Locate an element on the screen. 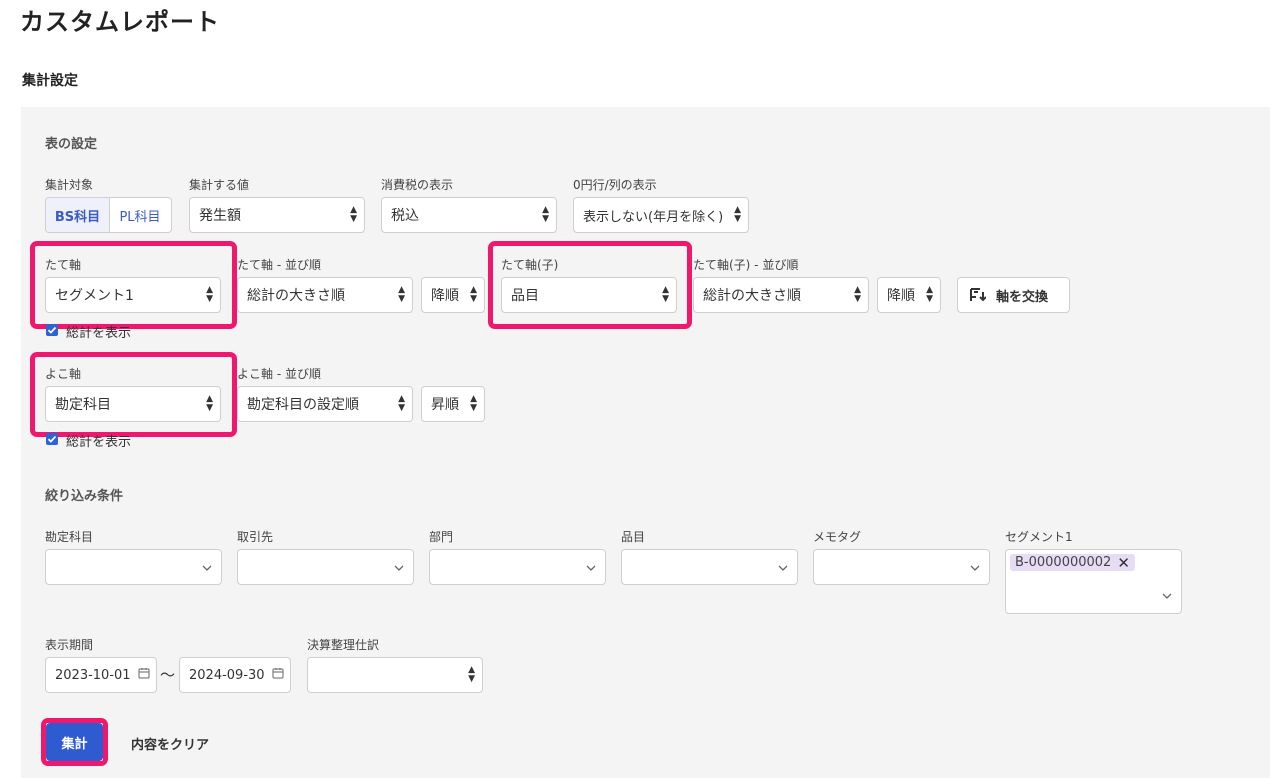  vertical-child-label: たて軸(子) is located at coordinates (530, 265).